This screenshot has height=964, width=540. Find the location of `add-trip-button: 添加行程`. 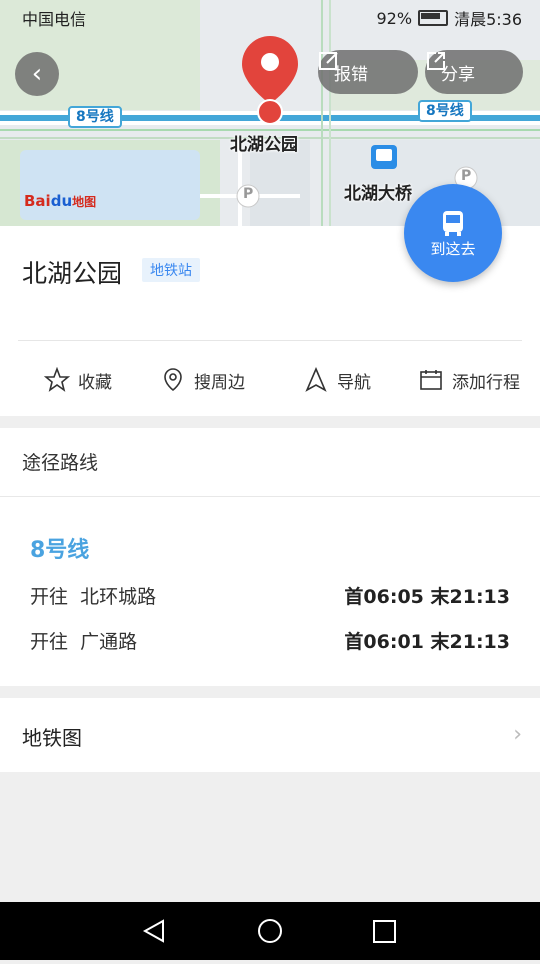

add-trip-button: 添加行程 is located at coordinates (469, 380).